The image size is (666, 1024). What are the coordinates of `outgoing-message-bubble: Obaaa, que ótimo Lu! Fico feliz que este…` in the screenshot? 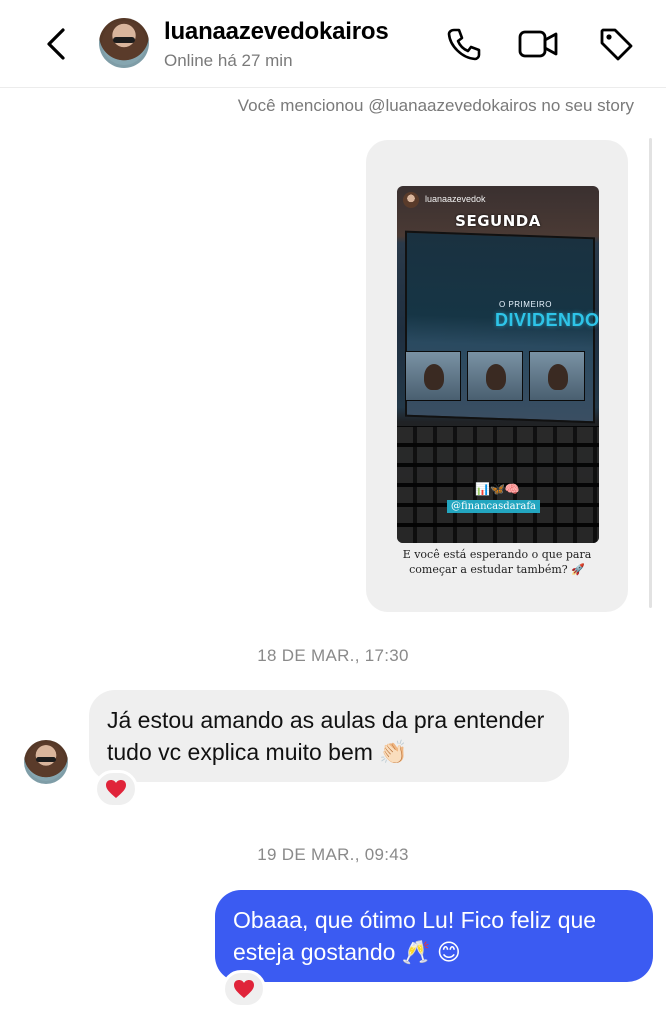 It's located at (434, 936).